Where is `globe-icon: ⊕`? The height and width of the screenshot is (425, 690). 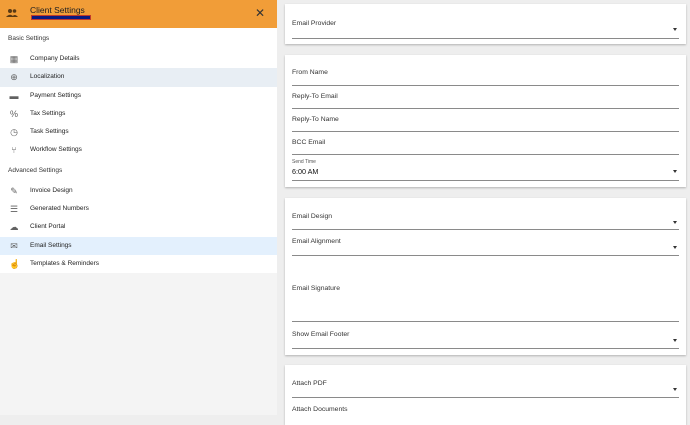
globe-icon: ⊕ is located at coordinates (14, 77).